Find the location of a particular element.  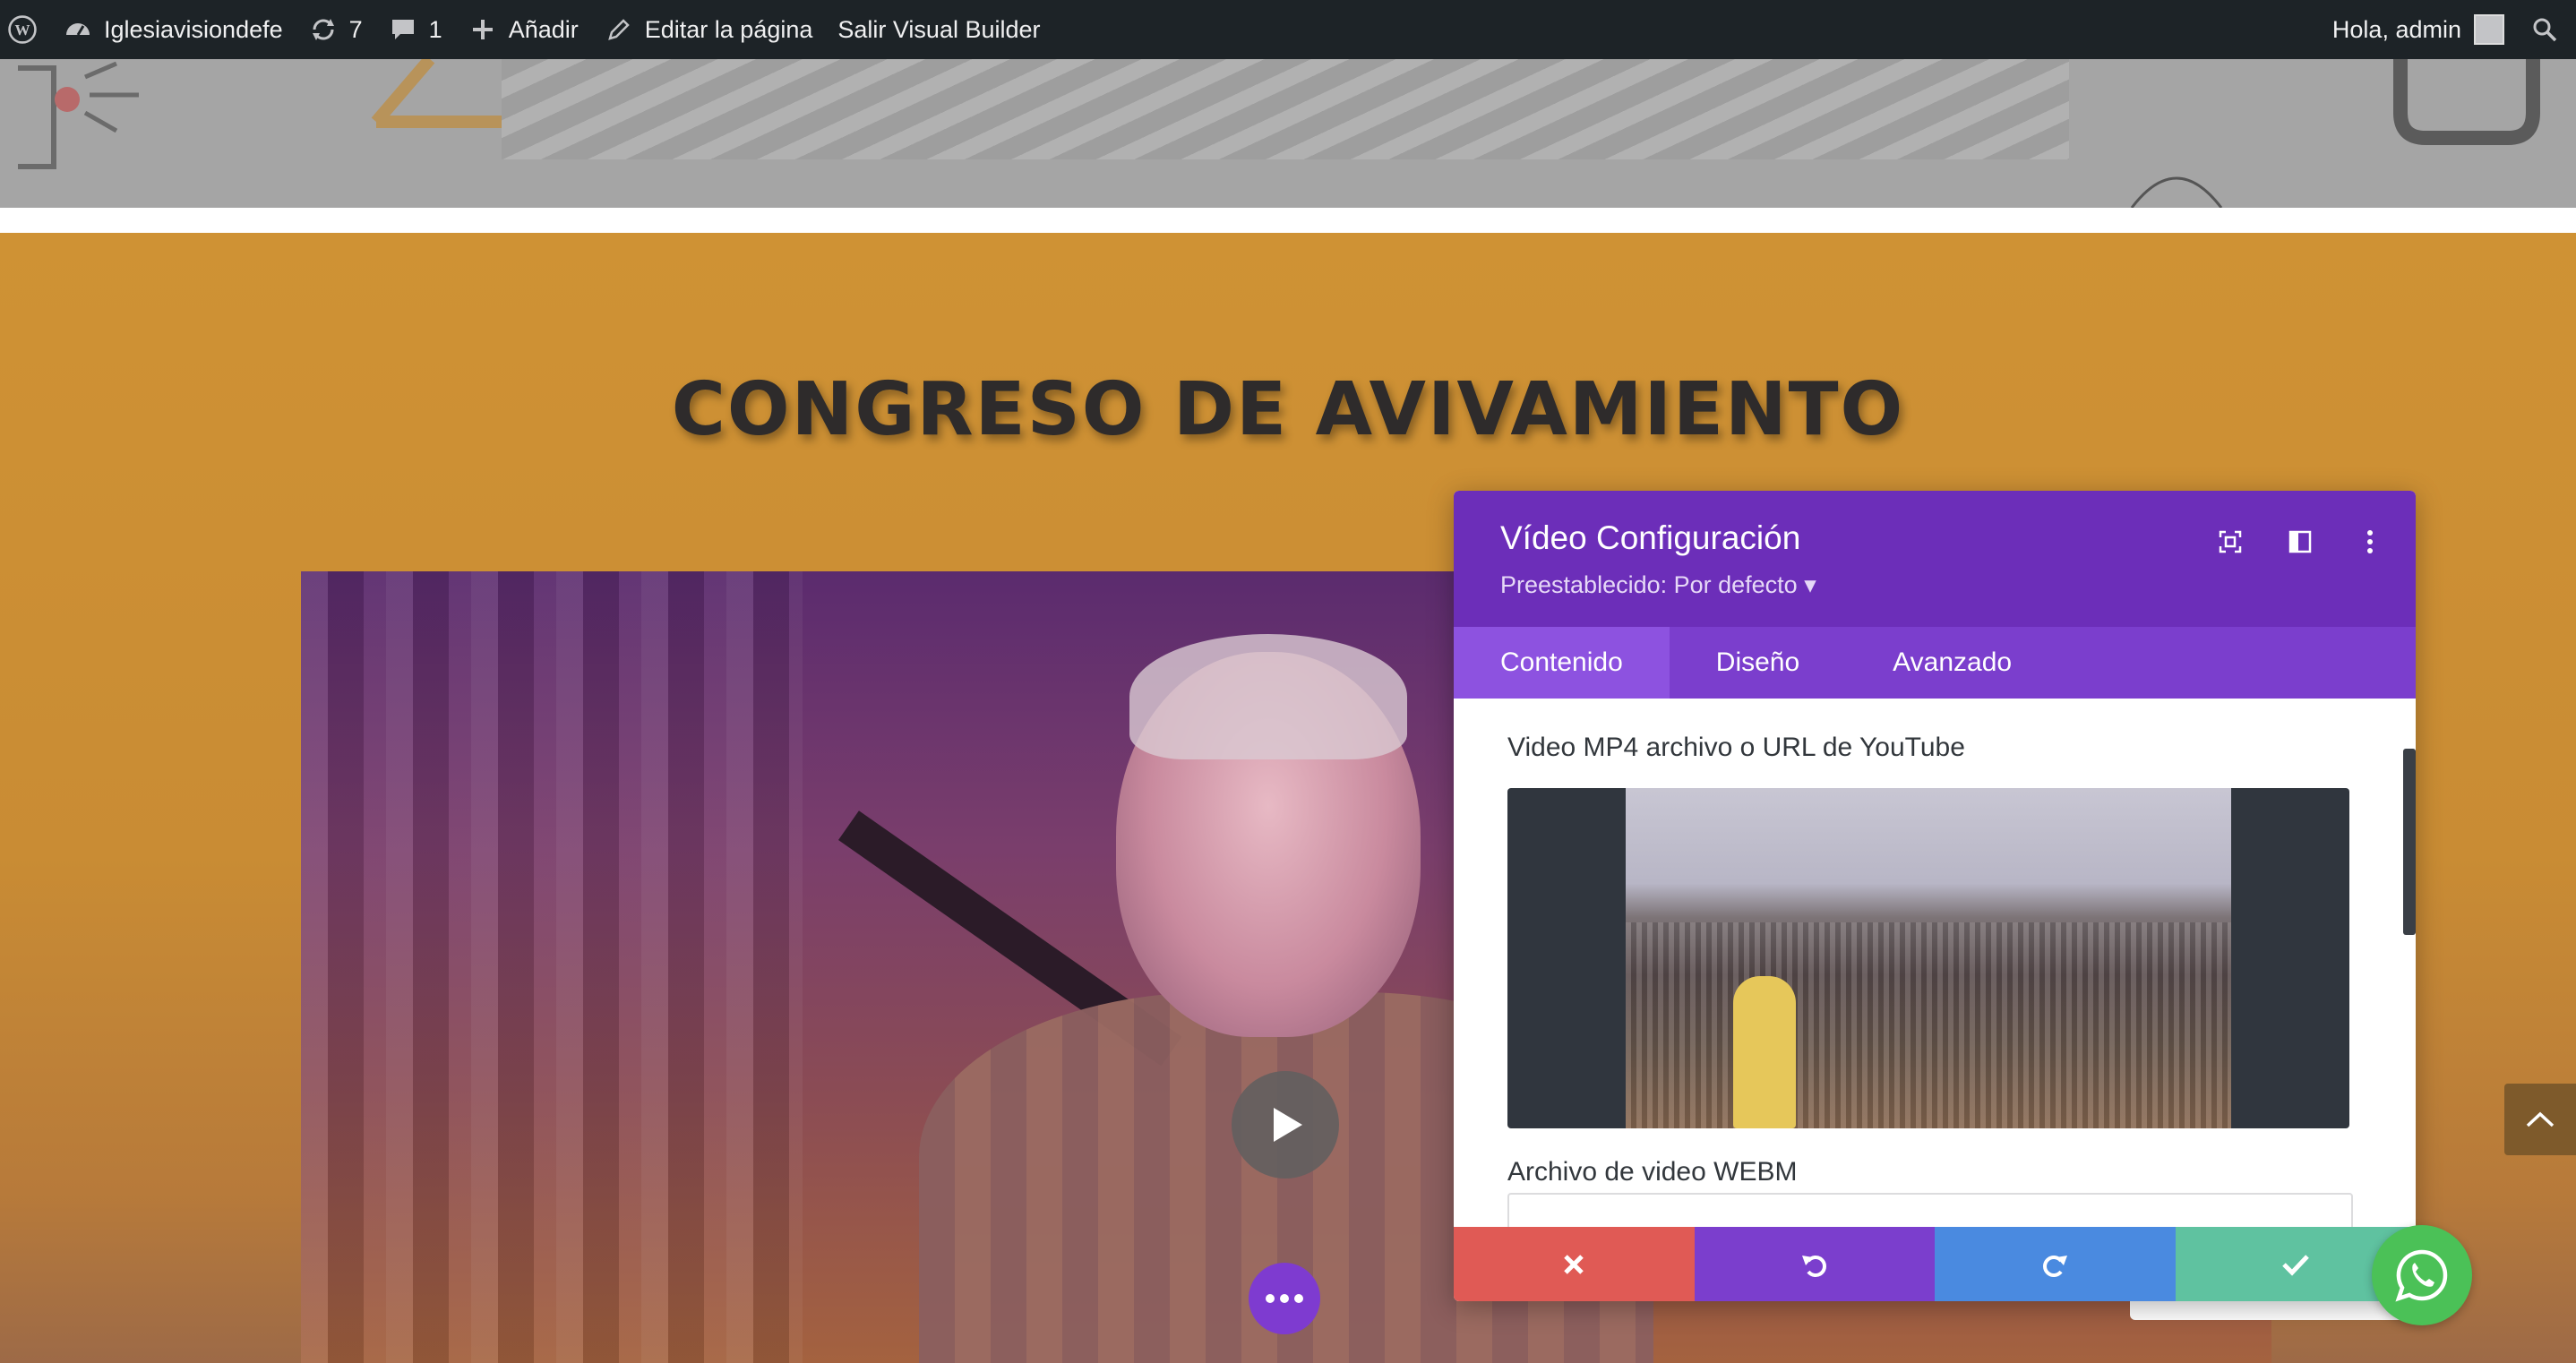

chevron-up-icon is located at coordinates (2540, 1119).